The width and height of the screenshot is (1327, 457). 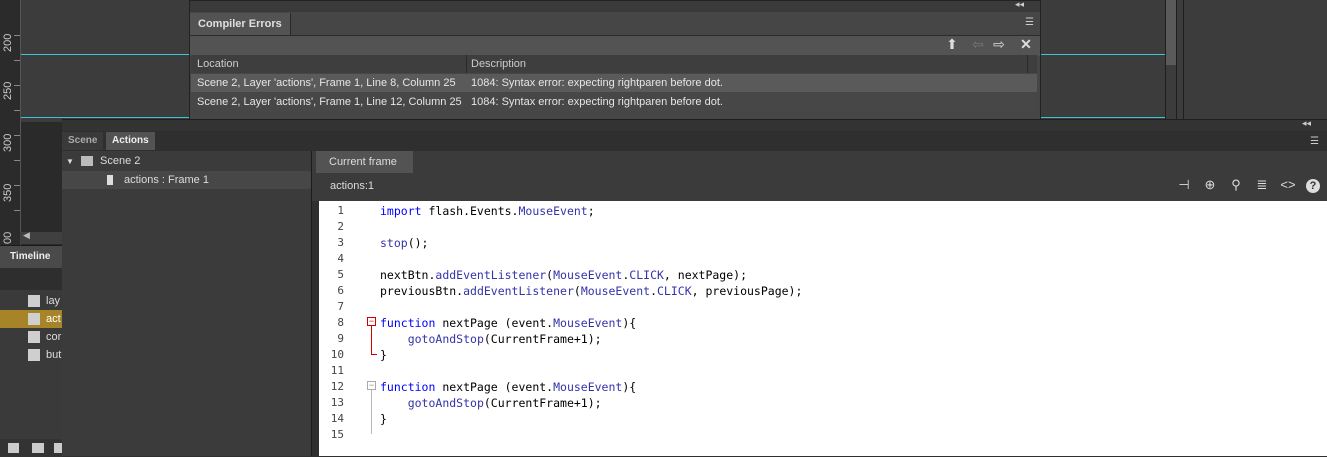 What do you see at coordinates (364, 162) in the screenshot?
I see `tab-current-frame: Current frame` at bounding box center [364, 162].